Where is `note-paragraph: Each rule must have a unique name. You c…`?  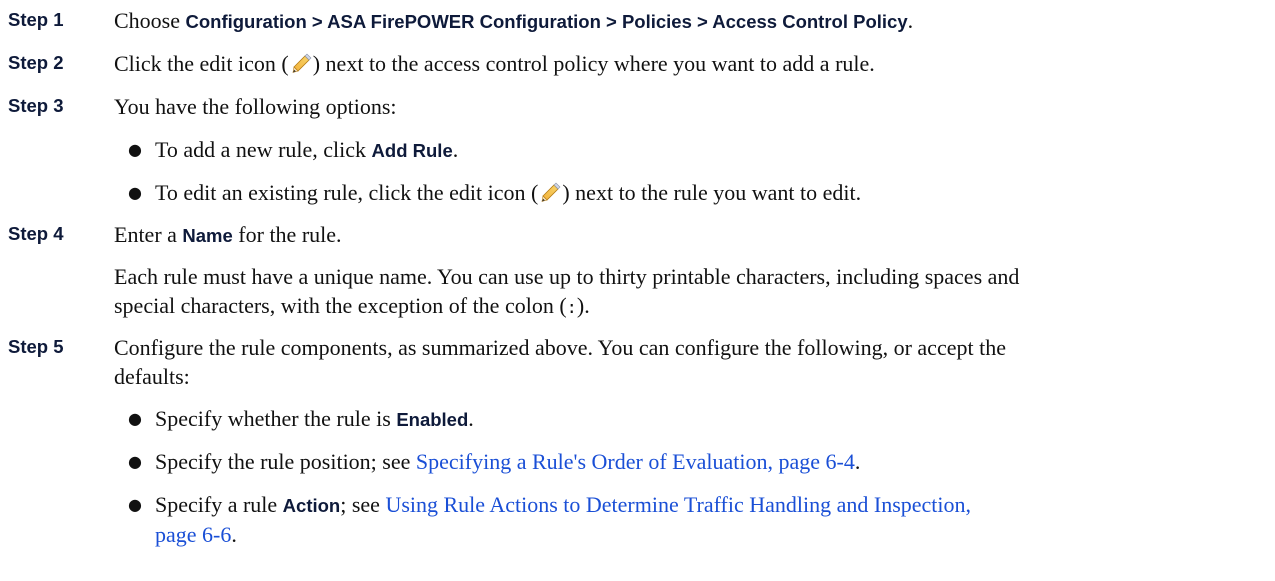
note-paragraph: Each rule must have a unique name. You c… is located at coordinates (567, 291).